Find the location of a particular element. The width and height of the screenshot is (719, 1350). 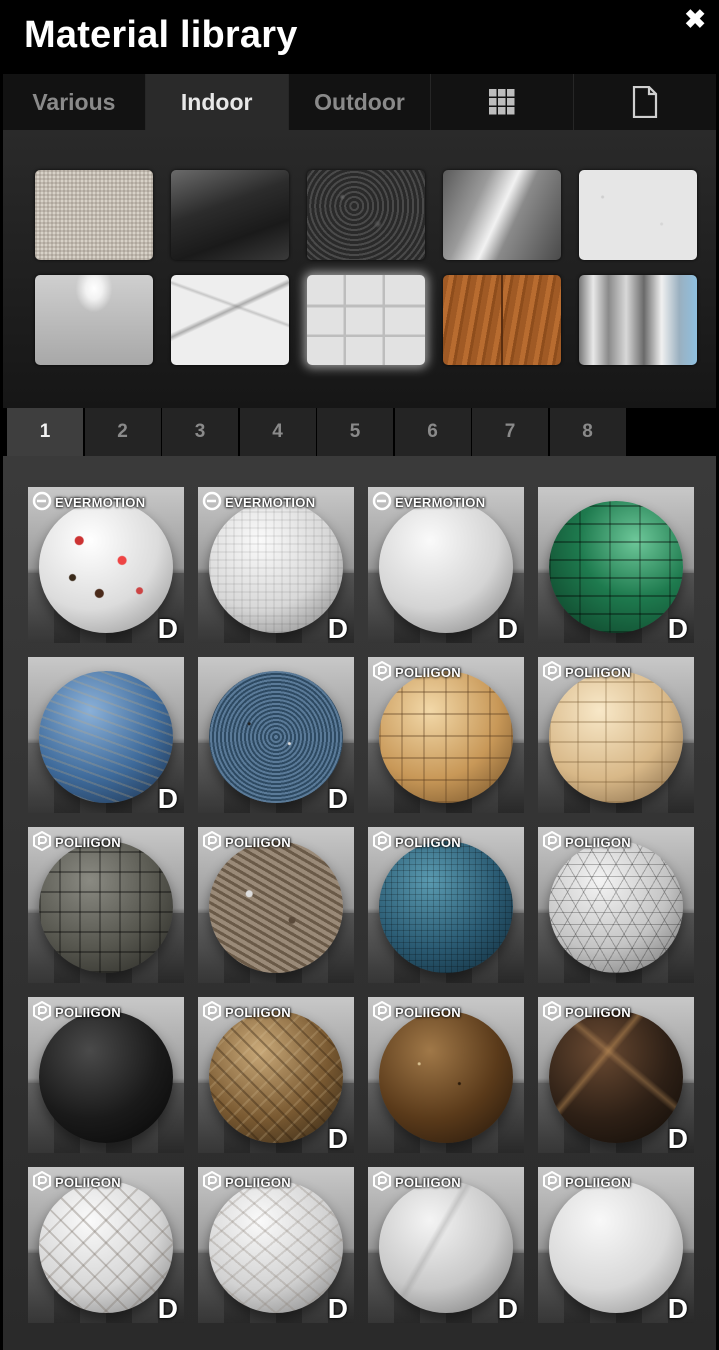

page-tab-2: 2 is located at coordinates (122, 432).